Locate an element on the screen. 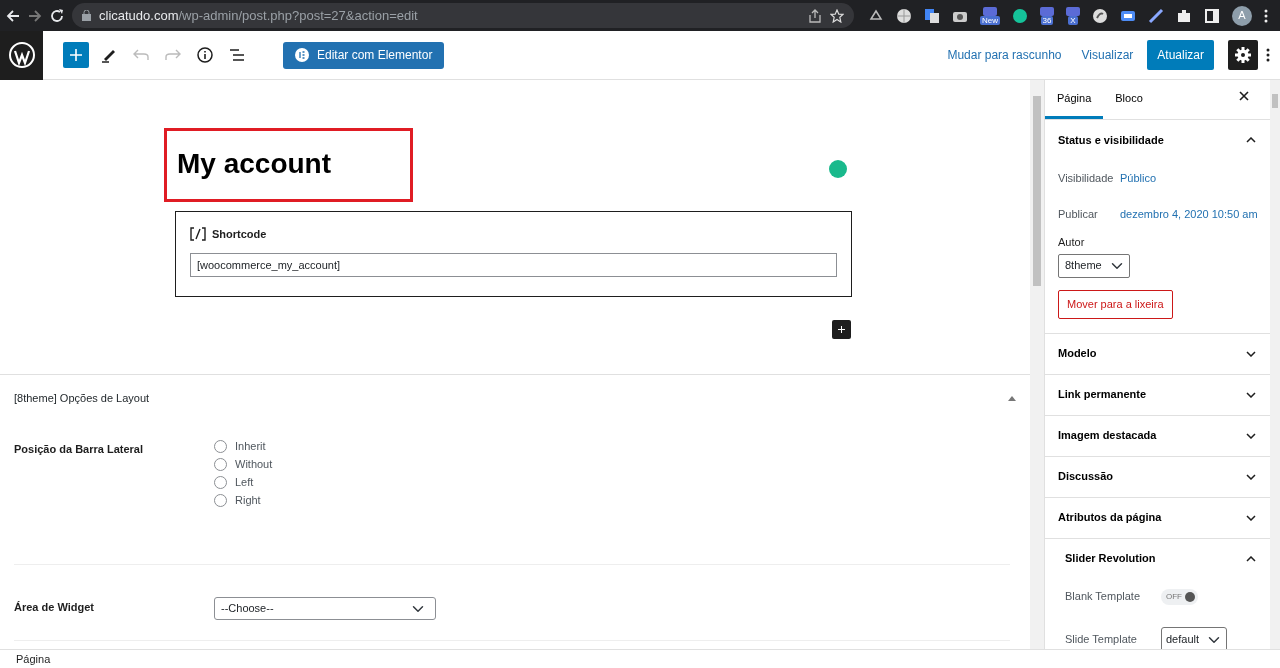 The width and height of the screenshot is (1280, 668). translate-icon is located at coordinates (932, 15).